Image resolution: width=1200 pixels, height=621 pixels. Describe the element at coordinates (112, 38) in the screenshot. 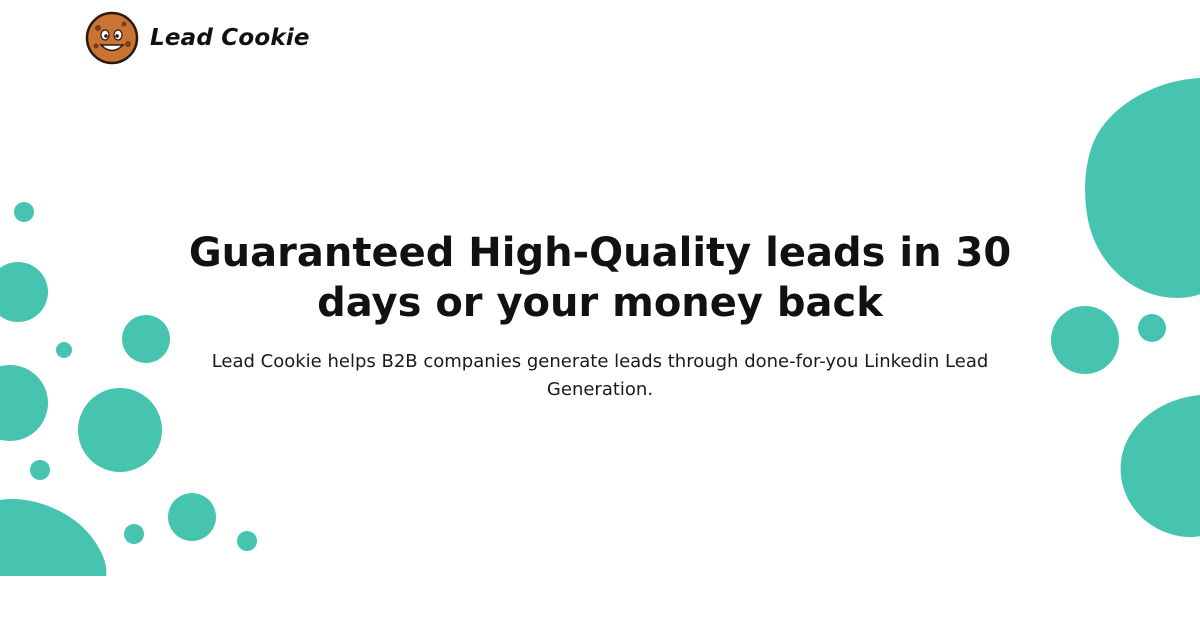

I see `cookie-mascot-icon` at that location.